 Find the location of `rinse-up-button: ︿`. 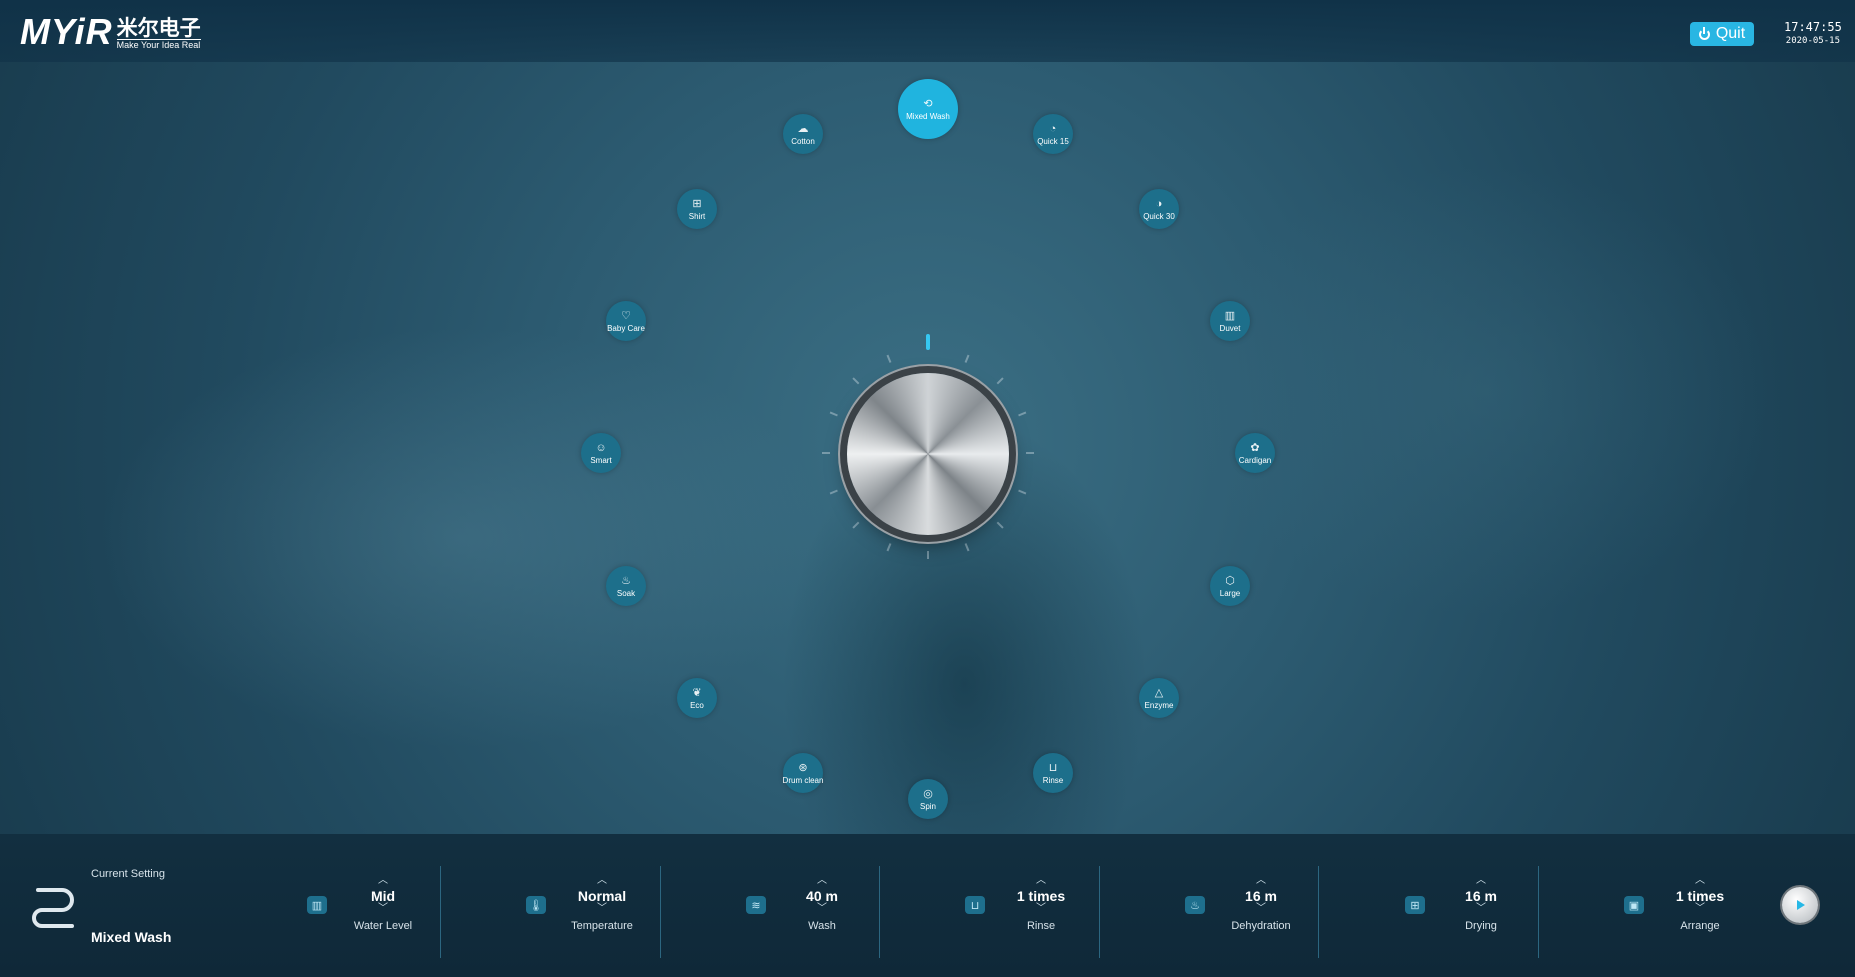

rinse-up-button: ︿ is located at coordinates (1041, 881).